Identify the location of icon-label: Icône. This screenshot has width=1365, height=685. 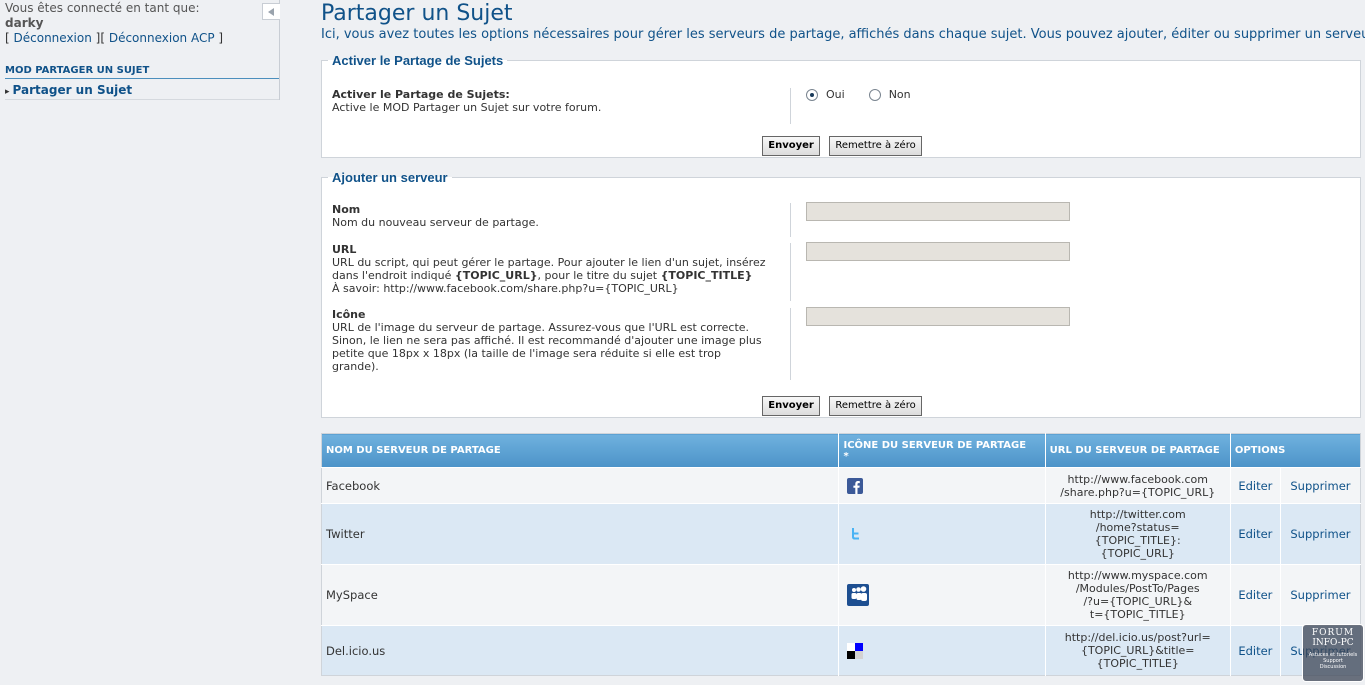
(349, 314).